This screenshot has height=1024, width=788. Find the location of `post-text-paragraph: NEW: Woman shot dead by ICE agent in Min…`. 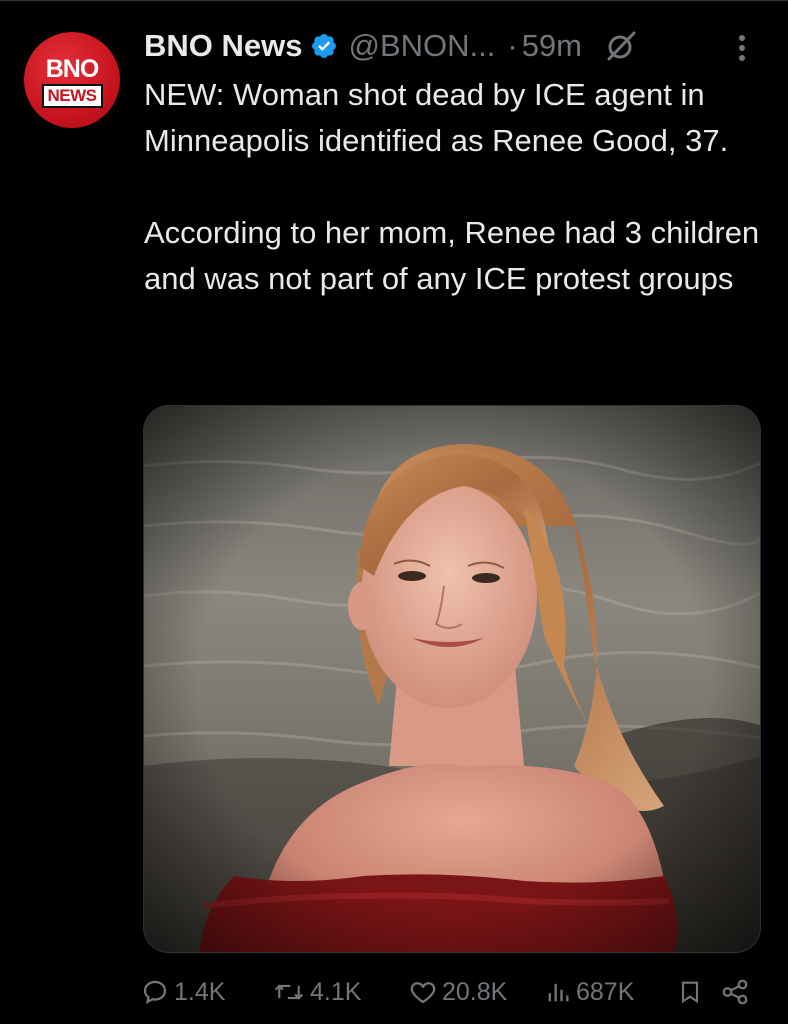

post-text-paragraph: NEW: Woman shot dead by ICE agent in Min… is located at coordinates (436, 117).